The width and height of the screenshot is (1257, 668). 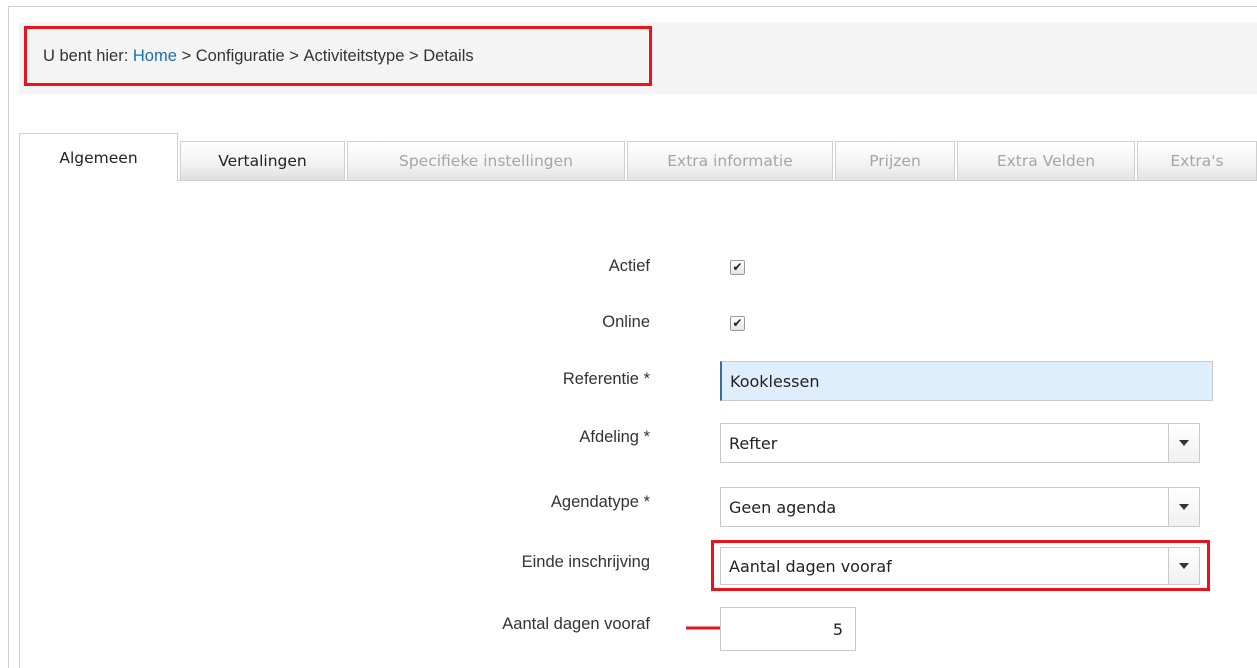 I want to click on agendatype-select: Geen agenda, so click(x=960, y=507).